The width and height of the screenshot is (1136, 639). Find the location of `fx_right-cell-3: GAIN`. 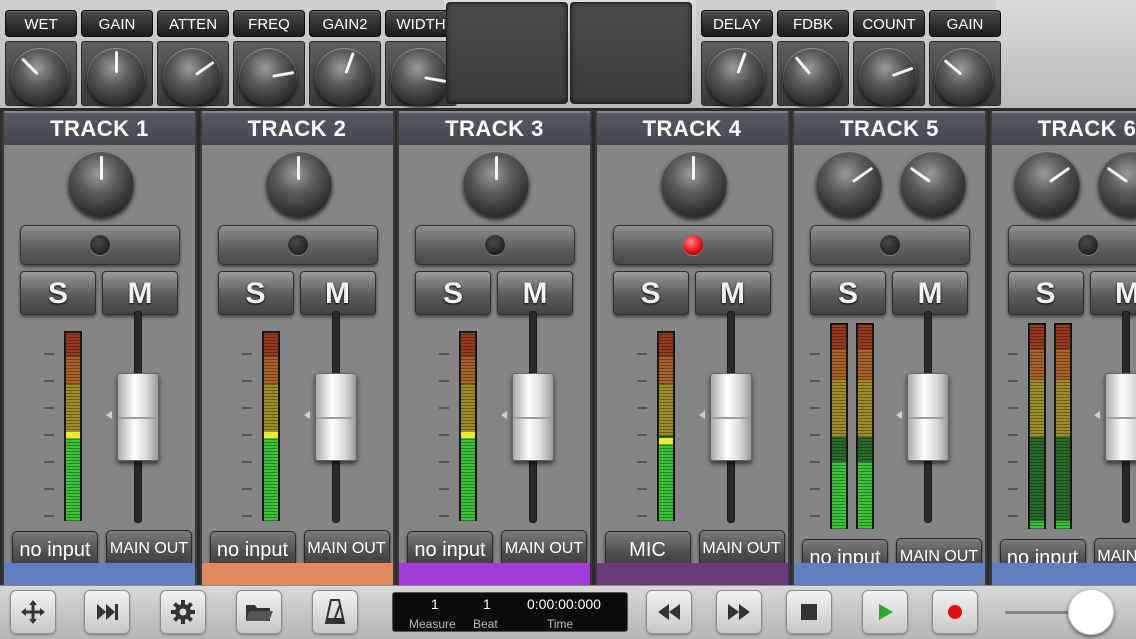

fx_right-cell-3: GAIN is located at coordinates (965, 57).